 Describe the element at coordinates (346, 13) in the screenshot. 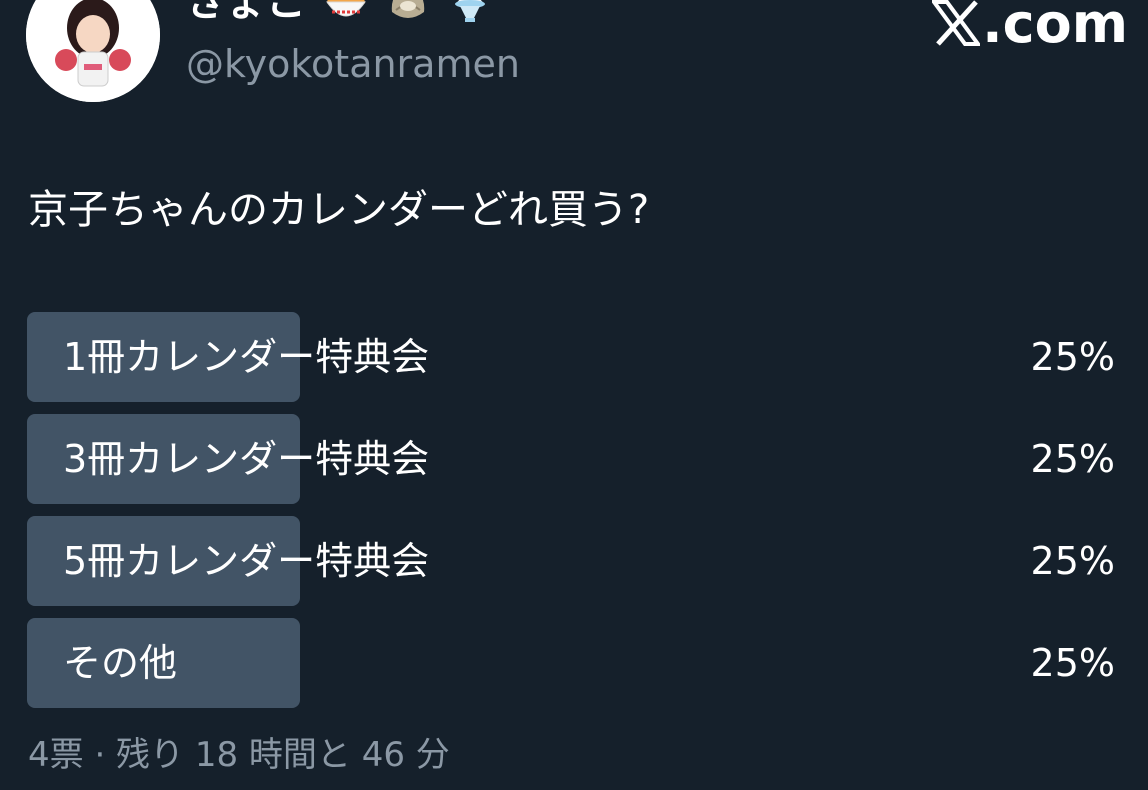

I see `ramen-bowl-icon` at that location.